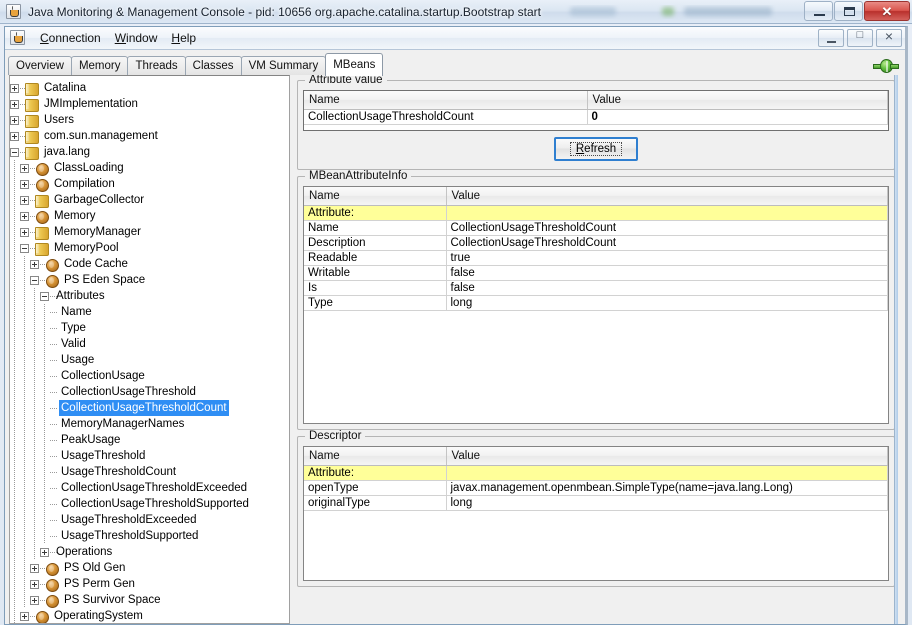  I want to click on tree-node: JMImplementation, so click(149, 104).